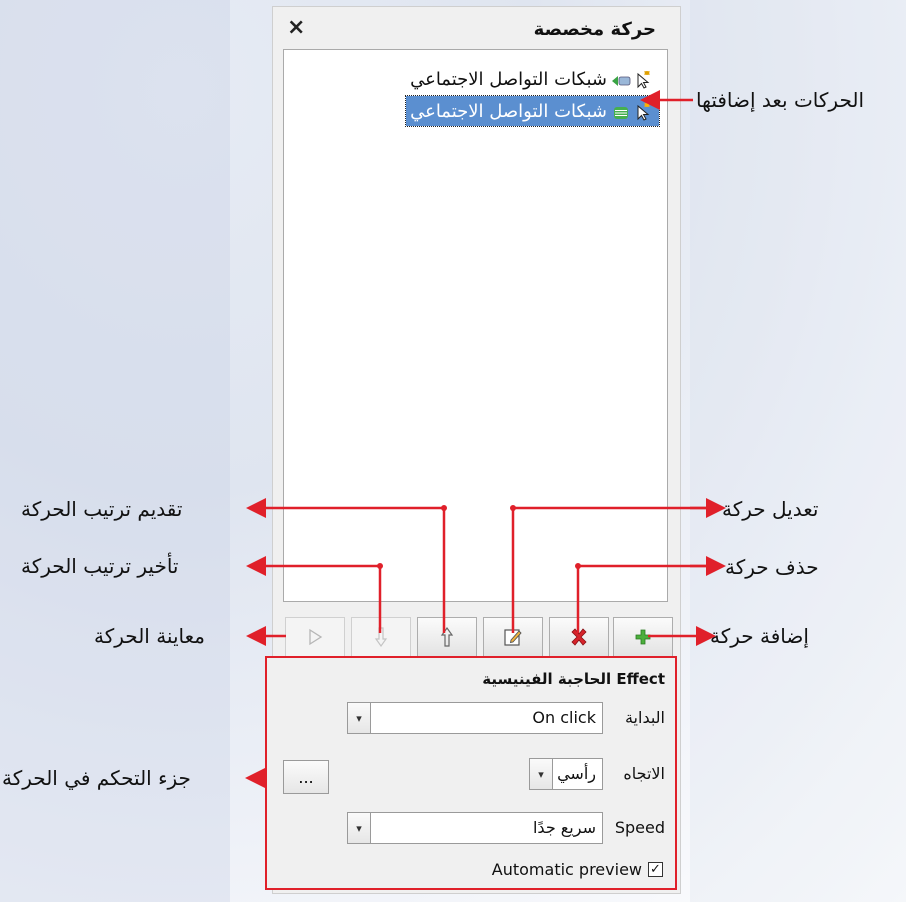 This screenshot has width=906, height=902. Describe the element at coordinates (564, 827) in the screenshot. I see `speed-value: سريع جدًا` at that location.